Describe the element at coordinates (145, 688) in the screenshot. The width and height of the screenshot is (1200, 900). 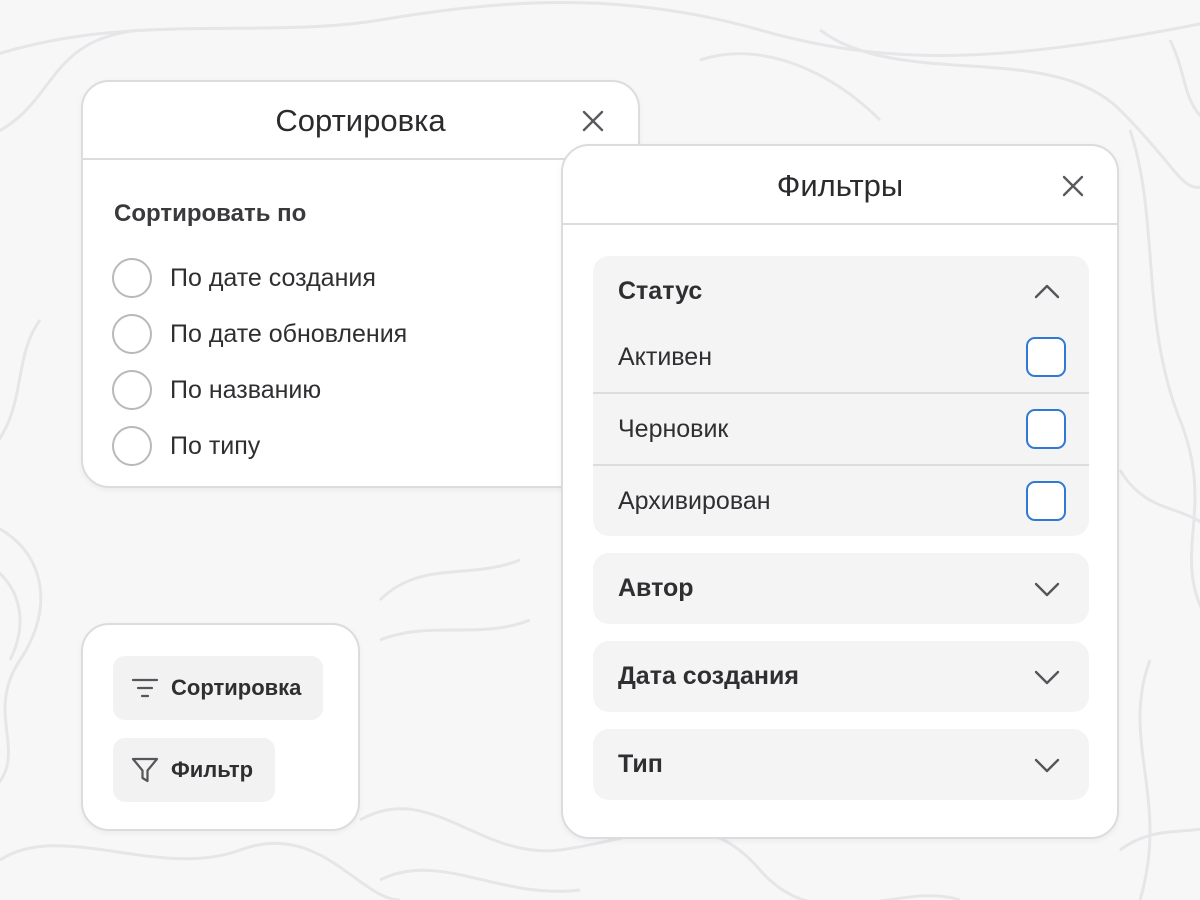
I see `sort-lines-icon` at that location.